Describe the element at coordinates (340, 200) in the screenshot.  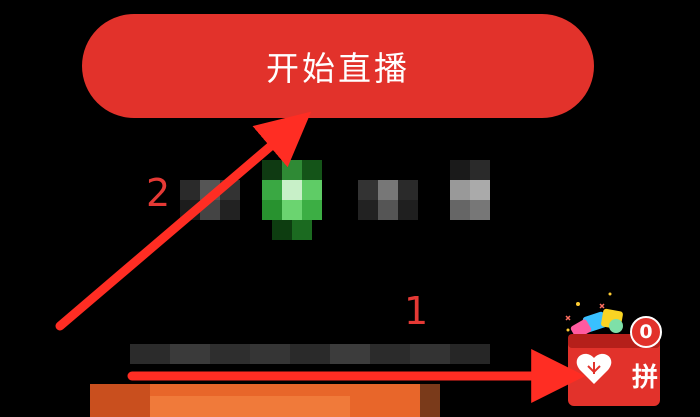
I see `blurred-icon-row` at that location.